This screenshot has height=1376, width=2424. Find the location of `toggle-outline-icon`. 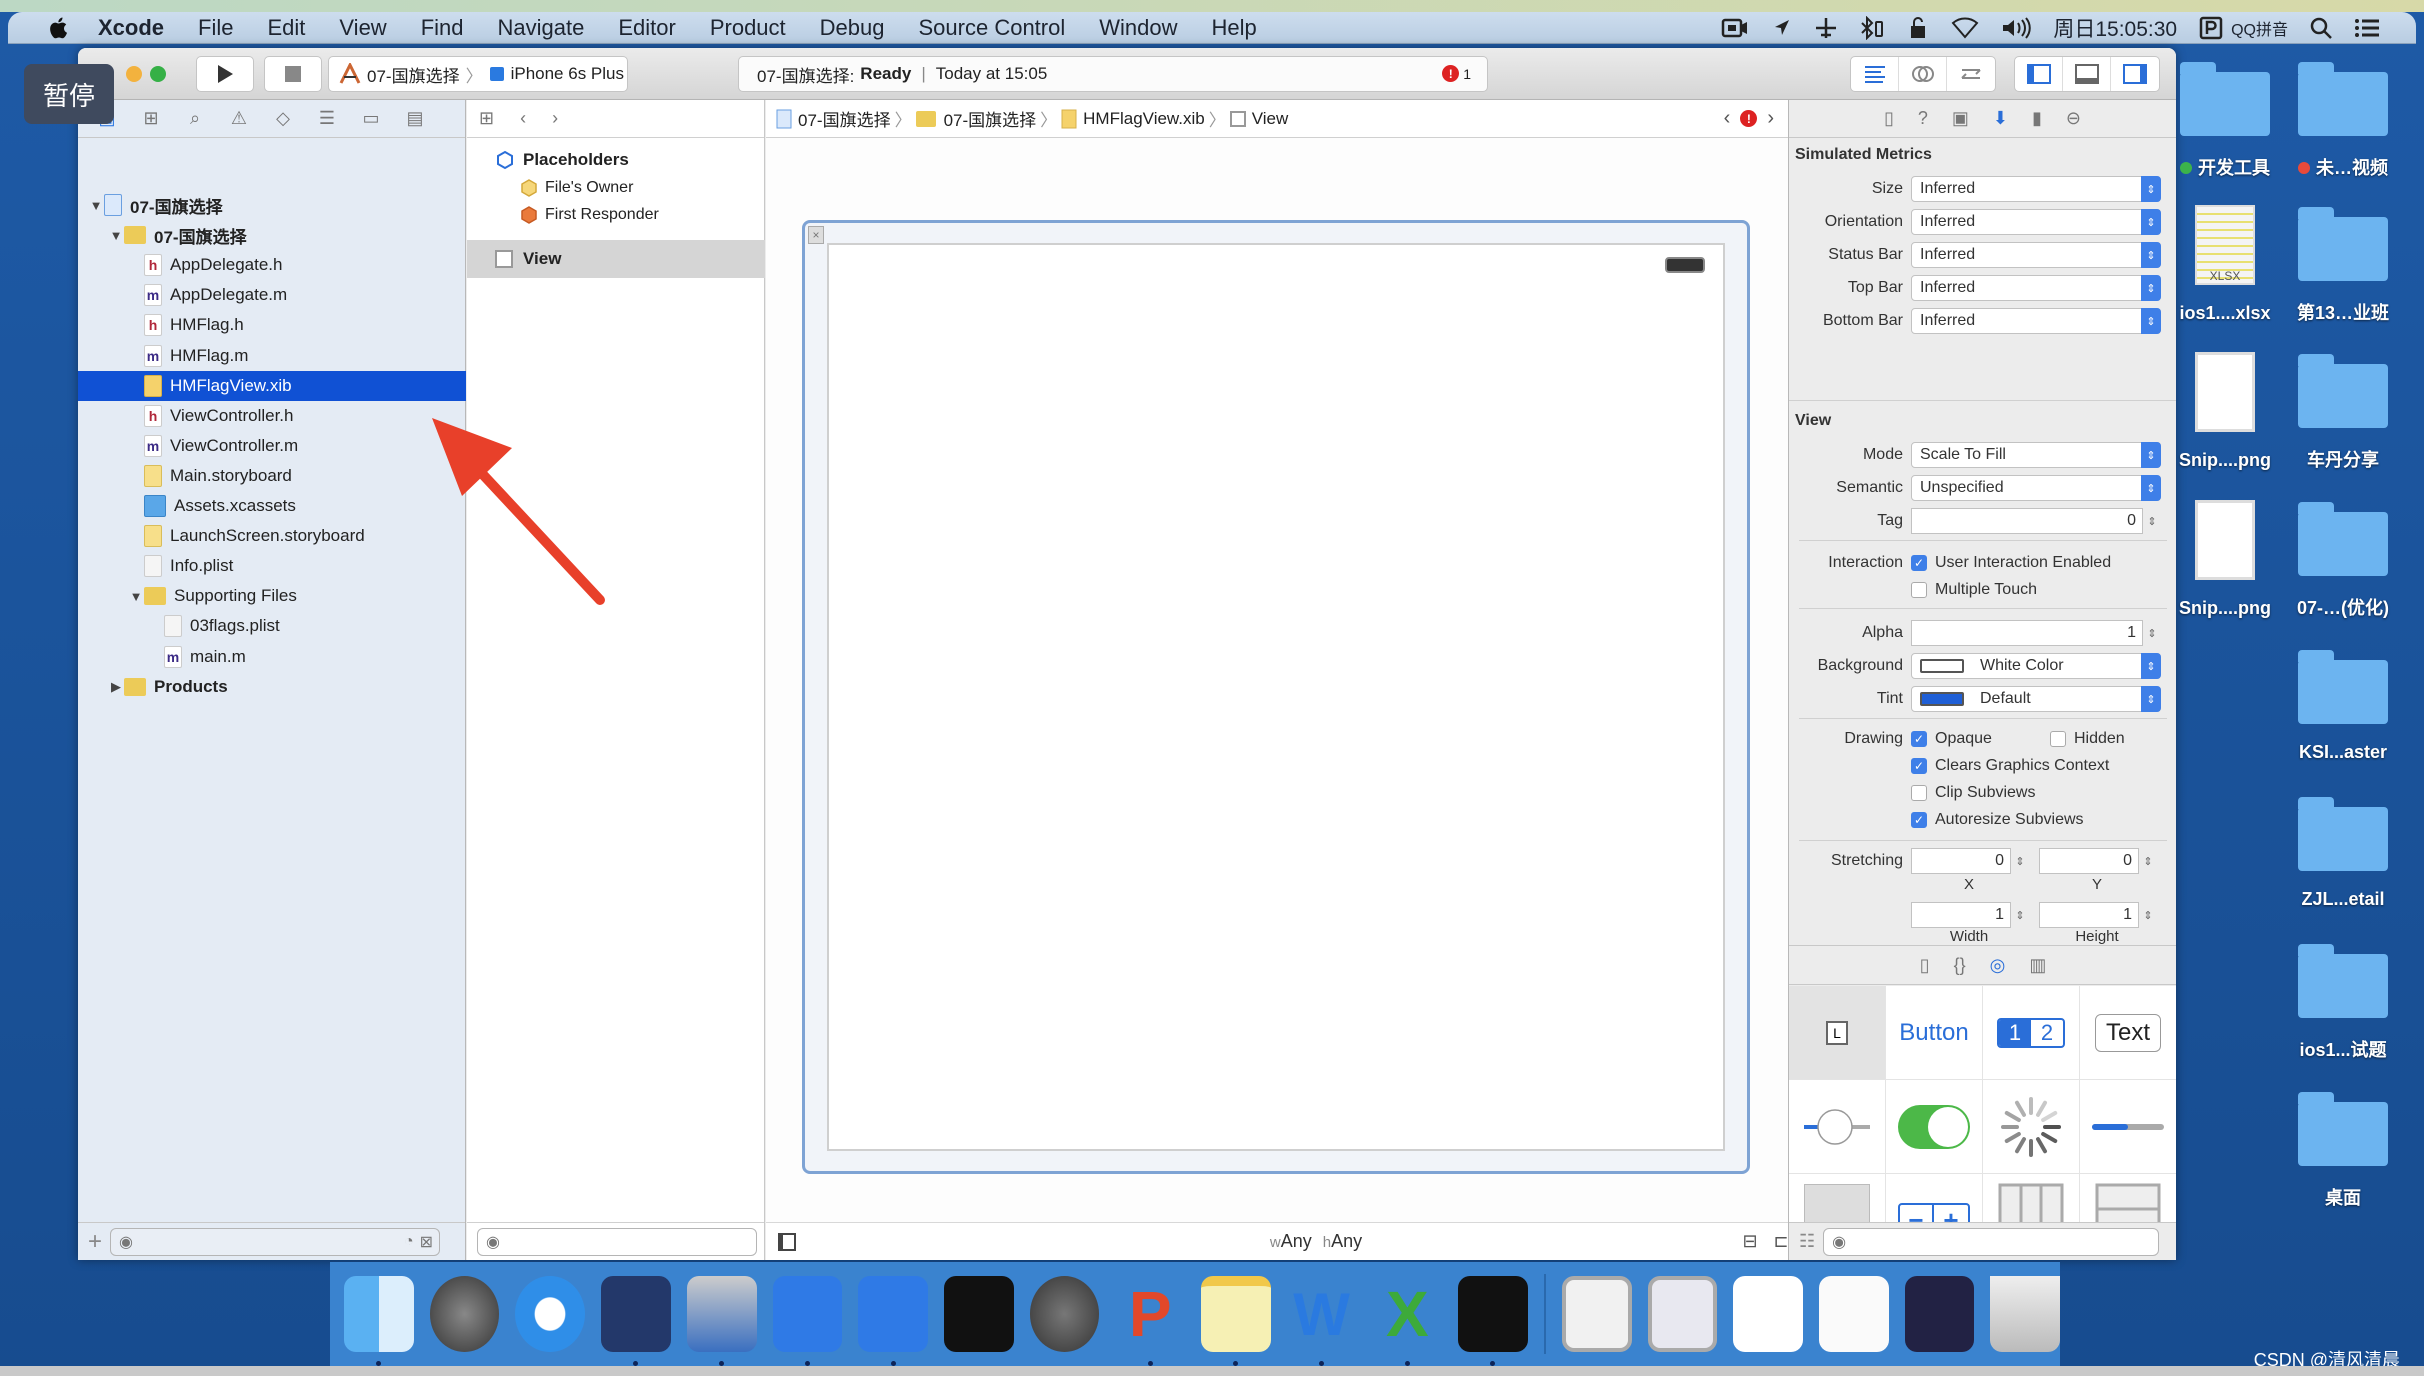

toggle-outline-icon is located at coordinates (787, 1241).